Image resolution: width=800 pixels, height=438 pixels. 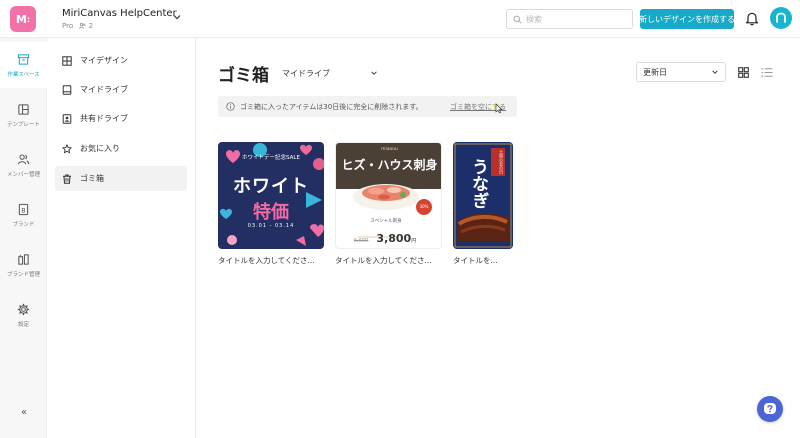 I want to click on design-thumbnail: ホワイトデー記念SALE ホワイト 特価 03.01 - 03.14, so click(x=271, y=195).